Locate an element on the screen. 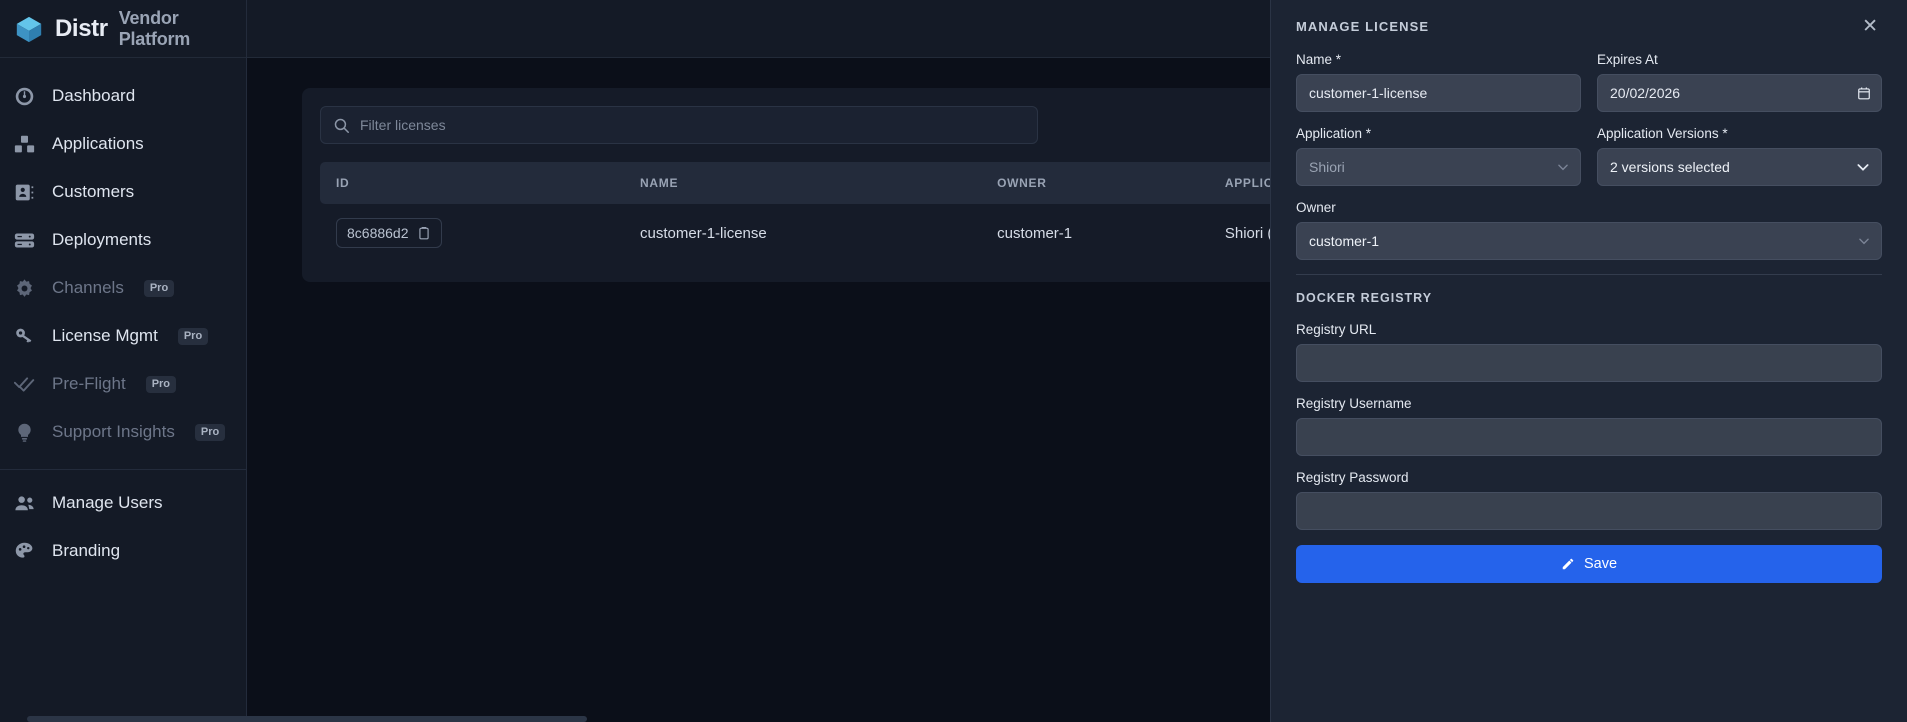 Image resolution: width=1907 pixels, height=722 pixels. users-icon is located at coordinates (24, 503).